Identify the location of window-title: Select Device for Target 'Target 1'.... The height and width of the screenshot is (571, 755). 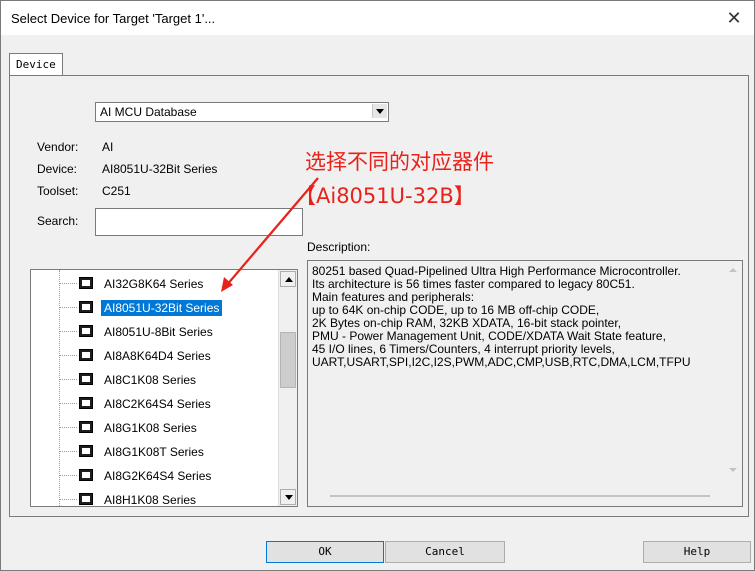
(113, 18).